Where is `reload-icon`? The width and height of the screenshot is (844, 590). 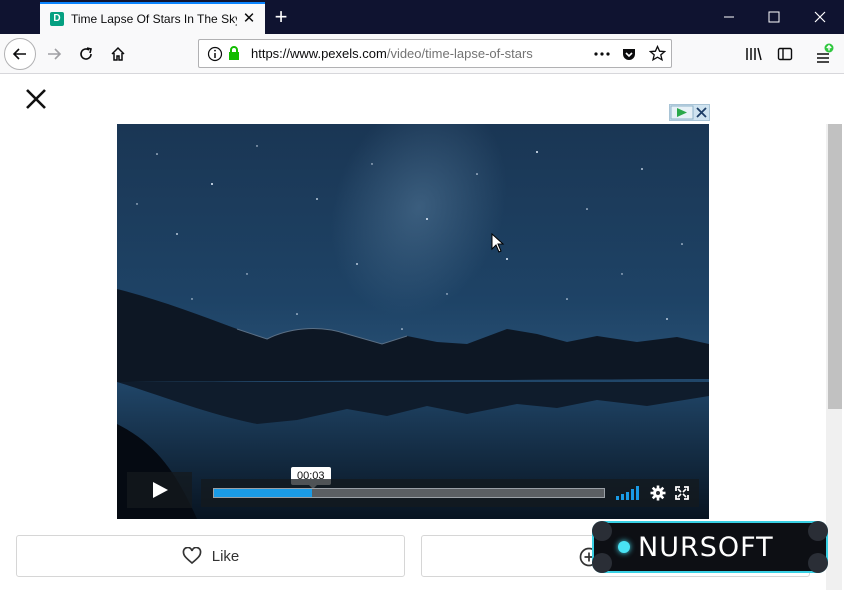 reload-icon is located at coordinates (86, 53).